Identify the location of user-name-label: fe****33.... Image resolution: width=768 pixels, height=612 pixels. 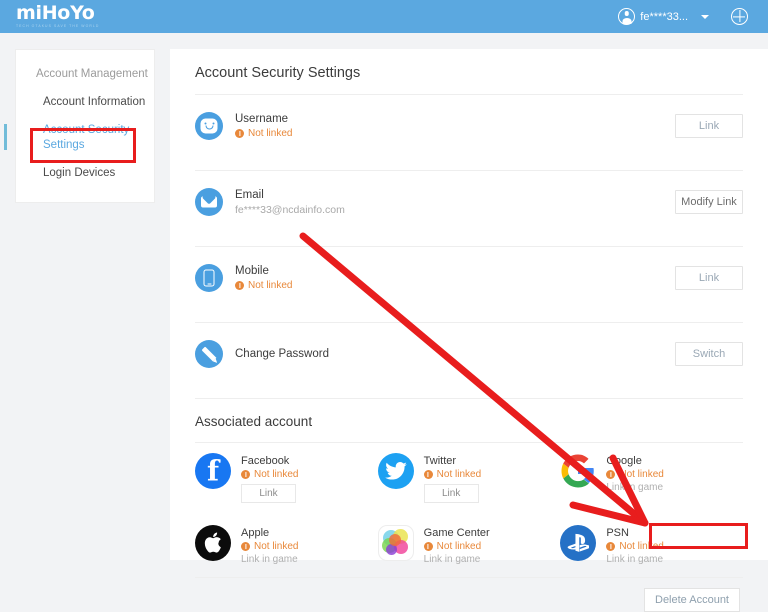
(664, 16).